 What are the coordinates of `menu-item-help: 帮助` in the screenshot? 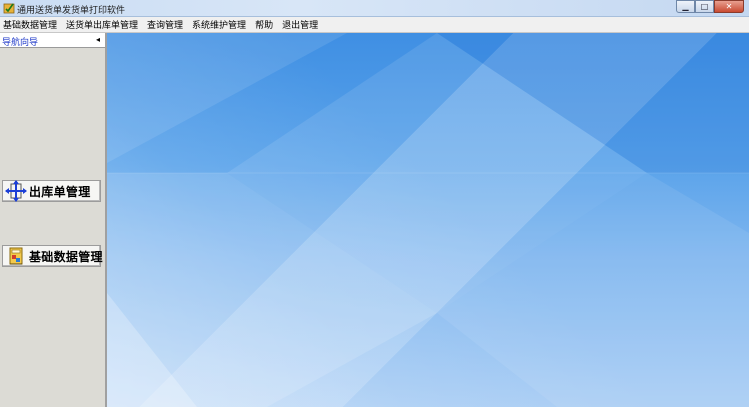 It's located at (264, 24).